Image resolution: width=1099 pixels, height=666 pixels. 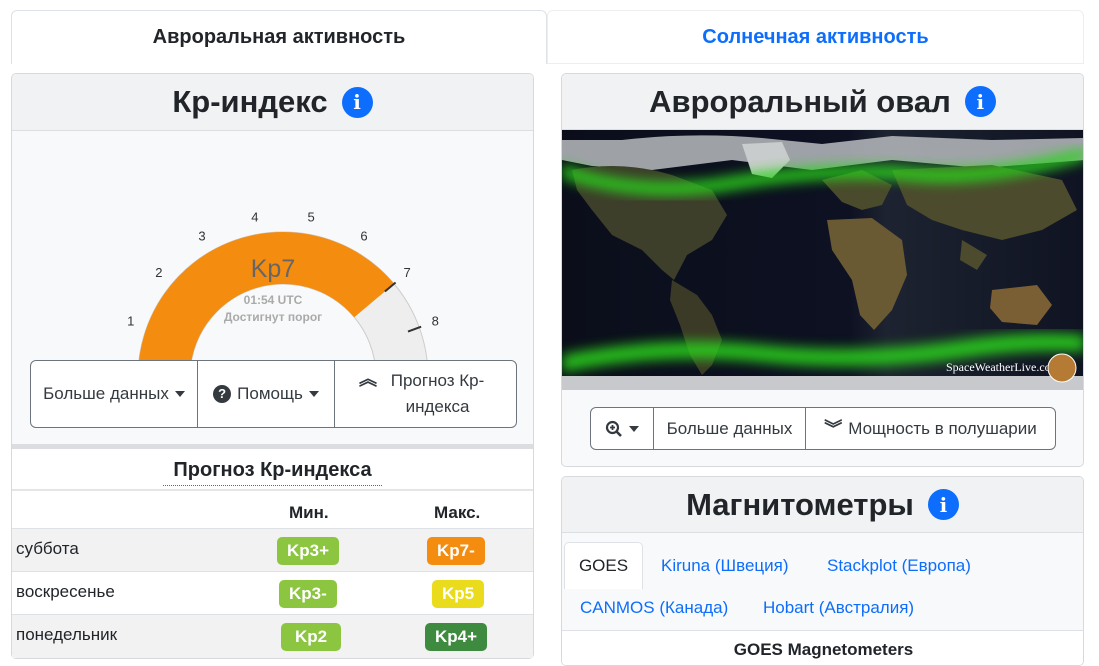 What do you see at coordinates (456, 637) in the screenshot?
I see `forecast-max-badge: Kp4+` at bounding box center [456, 637].